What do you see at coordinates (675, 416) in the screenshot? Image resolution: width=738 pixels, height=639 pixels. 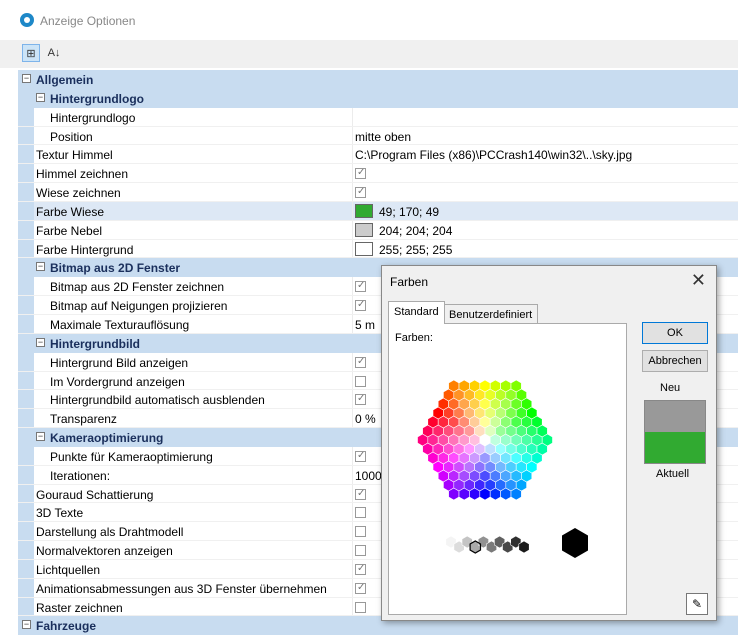 I see `new-color-swatch` at bounding box center [675, 416].